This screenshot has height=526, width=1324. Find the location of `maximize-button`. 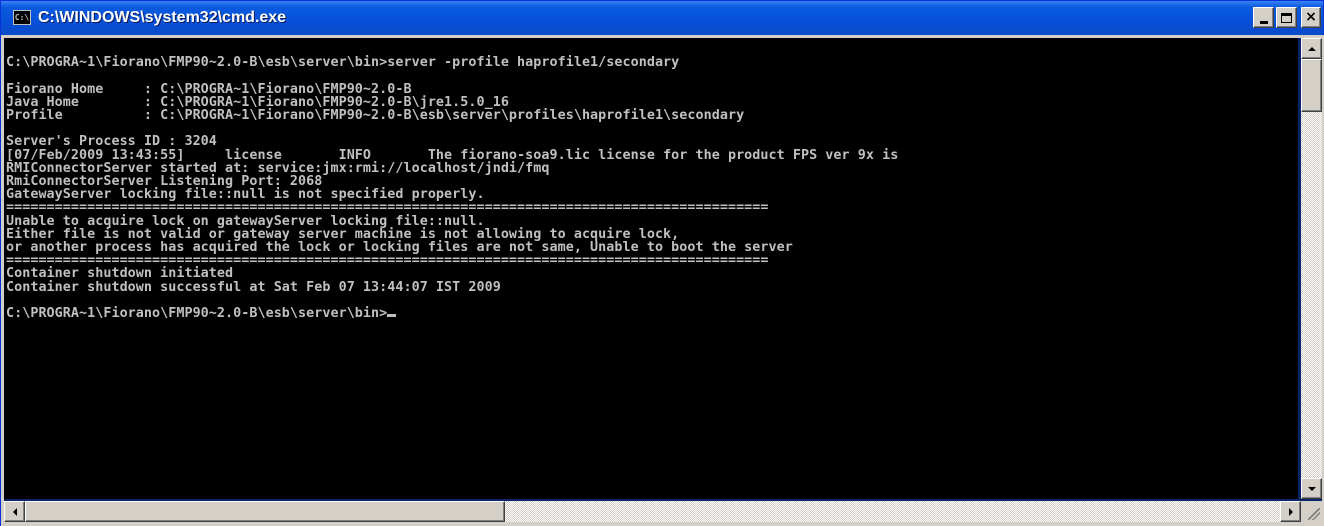

maximize-button is located at coordinates (1286, 17).